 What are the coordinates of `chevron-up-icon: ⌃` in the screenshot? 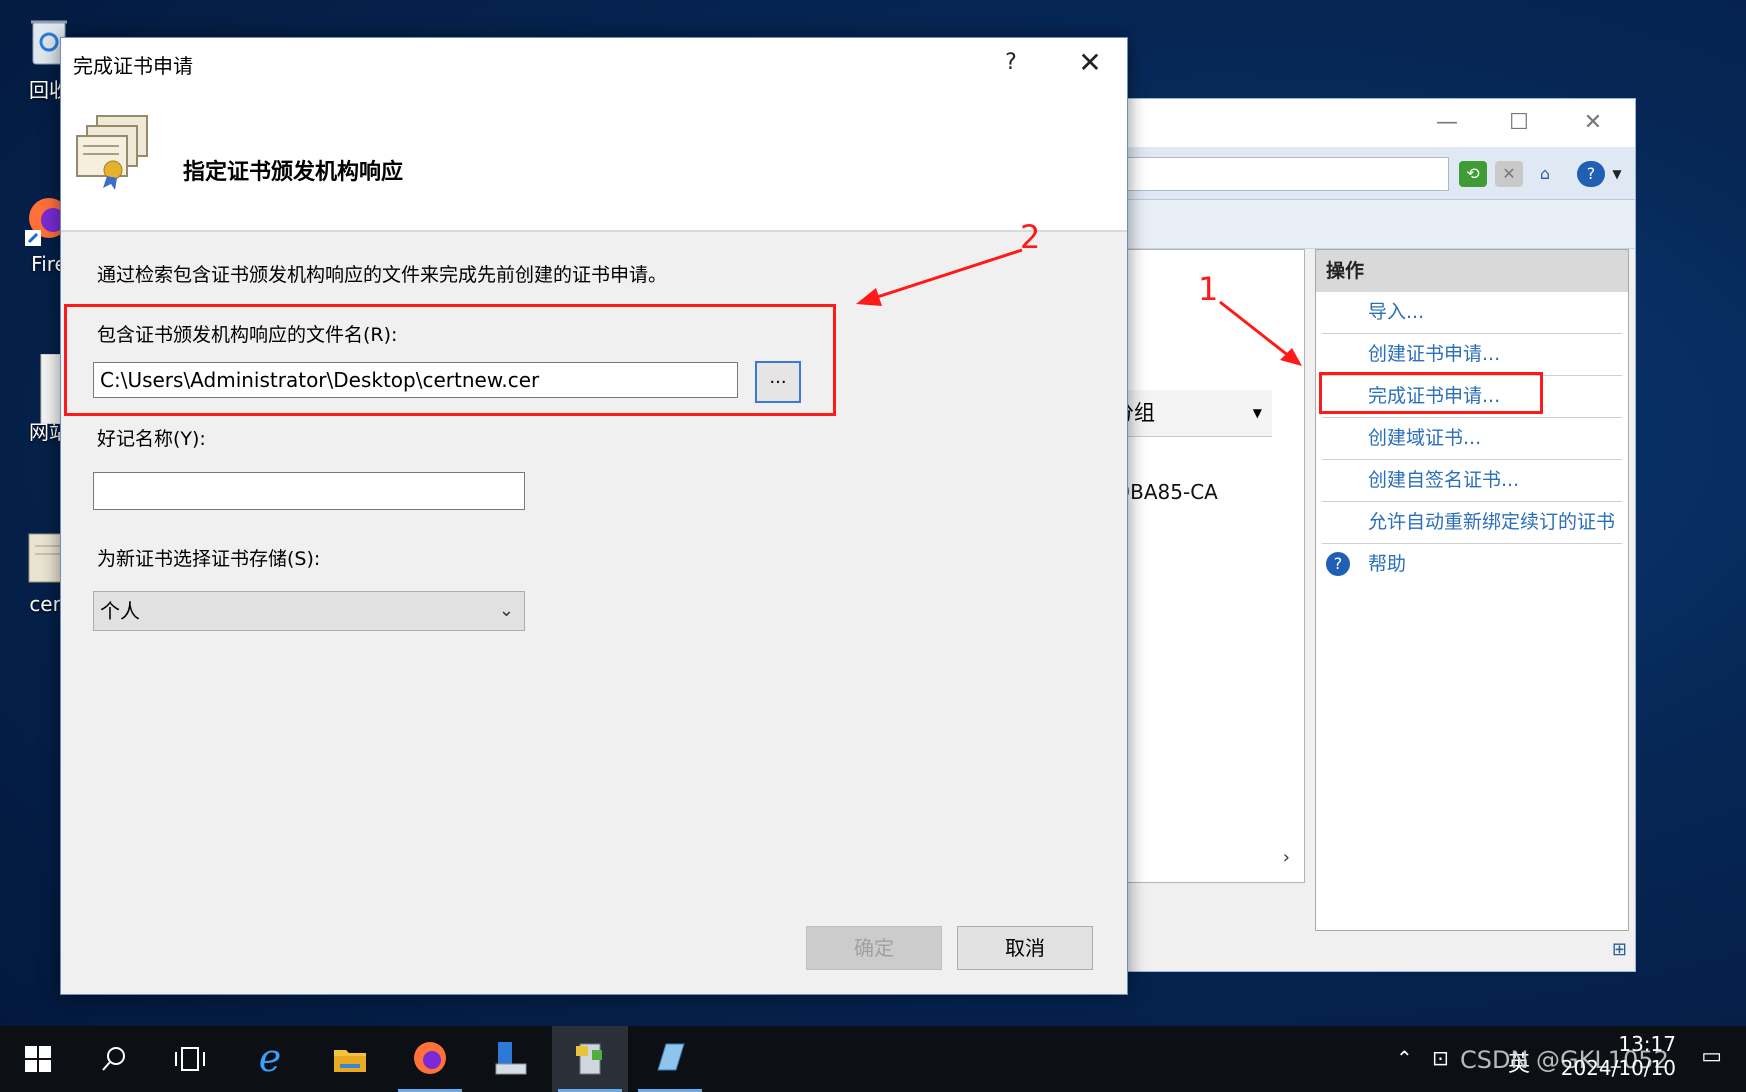 It's located at (1404, 1058).